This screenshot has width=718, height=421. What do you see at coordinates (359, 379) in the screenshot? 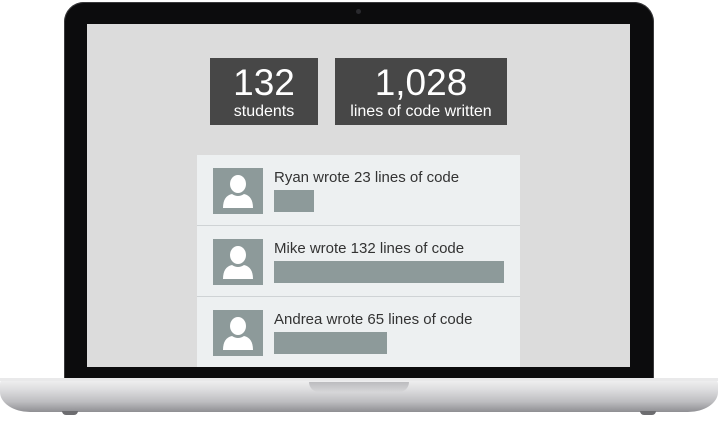
I see `laptop-base-edge` at bounding box center [359, 379].